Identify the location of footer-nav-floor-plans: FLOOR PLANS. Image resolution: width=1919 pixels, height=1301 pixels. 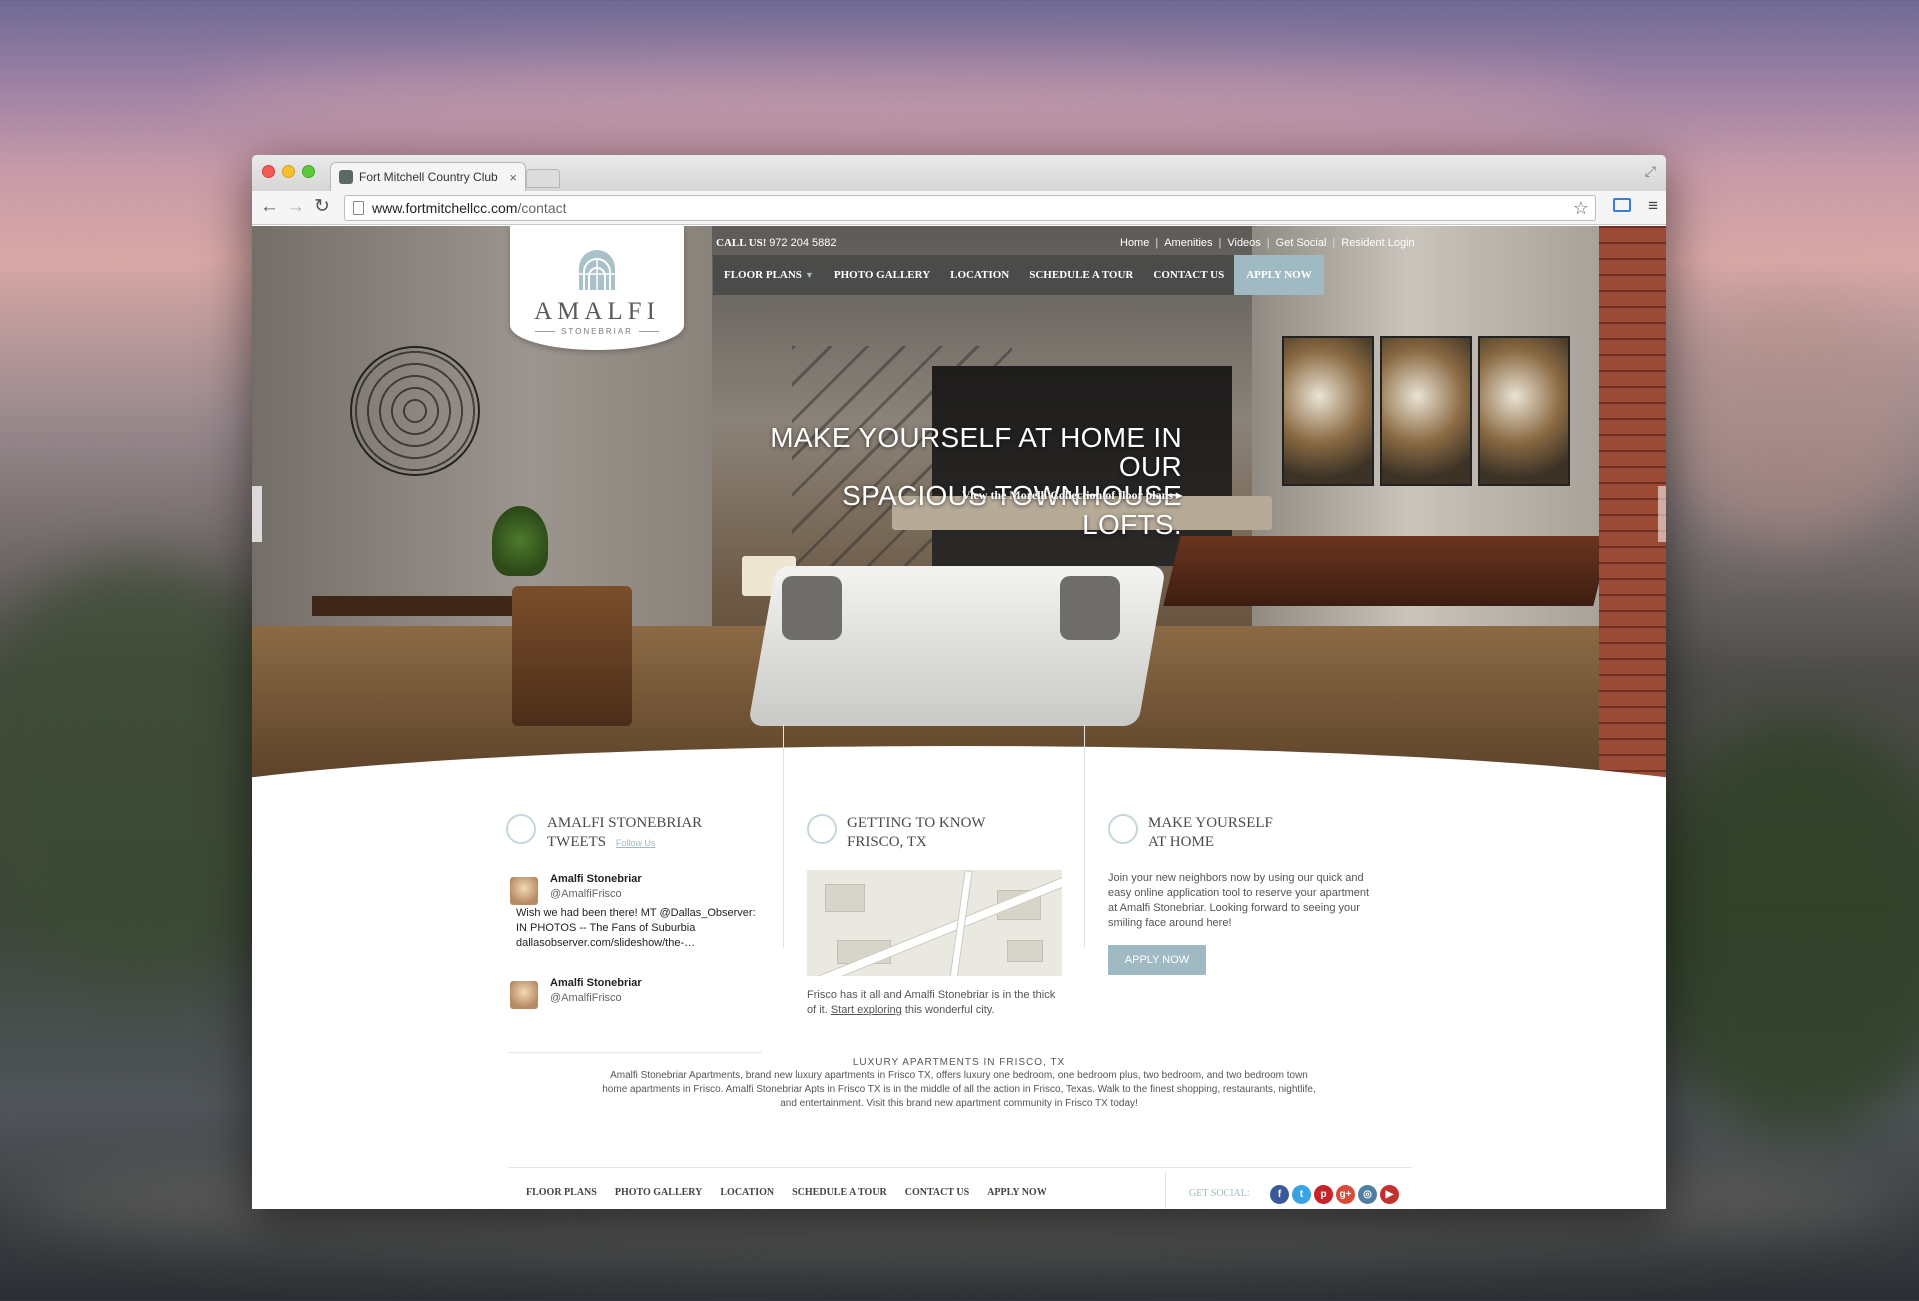
(561, 1192).